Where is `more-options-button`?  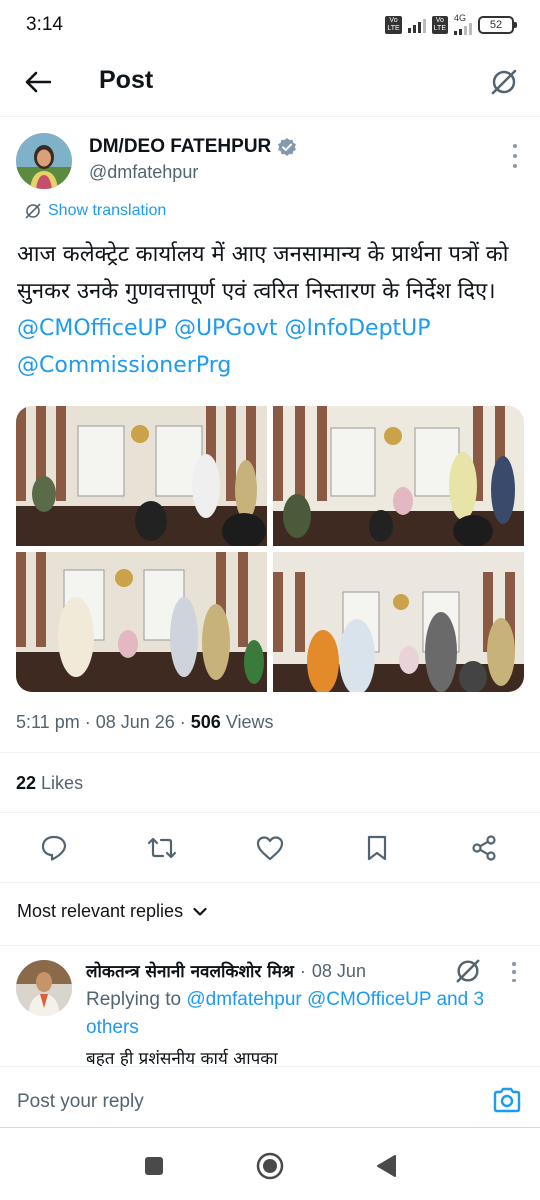 more-options-button is located at coordinates (515, 156).